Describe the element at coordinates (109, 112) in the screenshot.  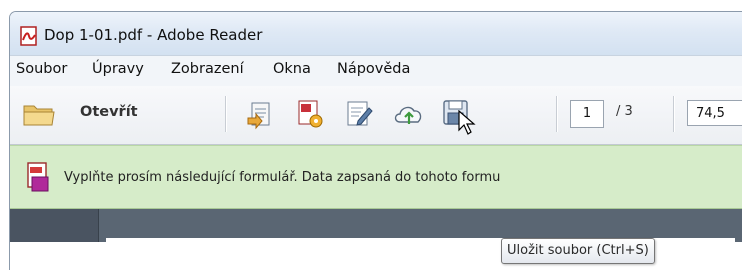
I see `open-button-label: Otevřít` at that location.